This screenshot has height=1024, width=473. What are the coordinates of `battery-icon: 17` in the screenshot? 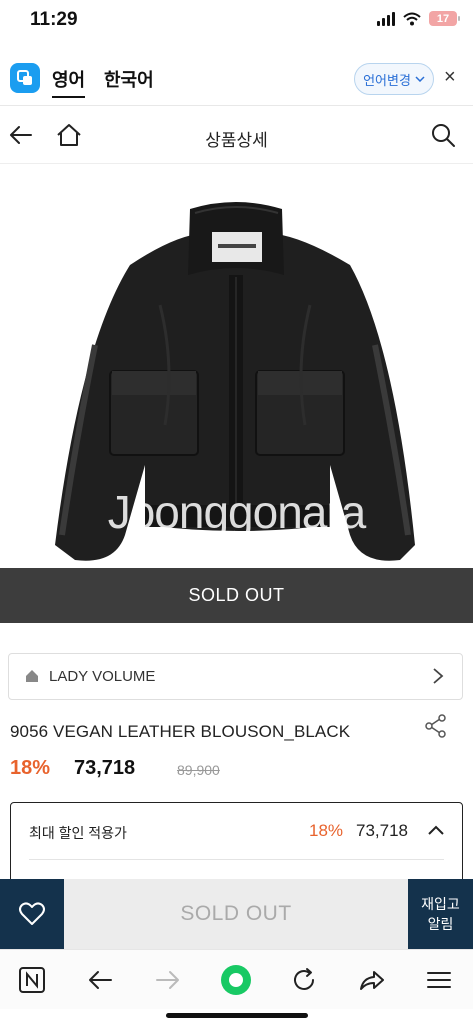 It's located at (444, 18).